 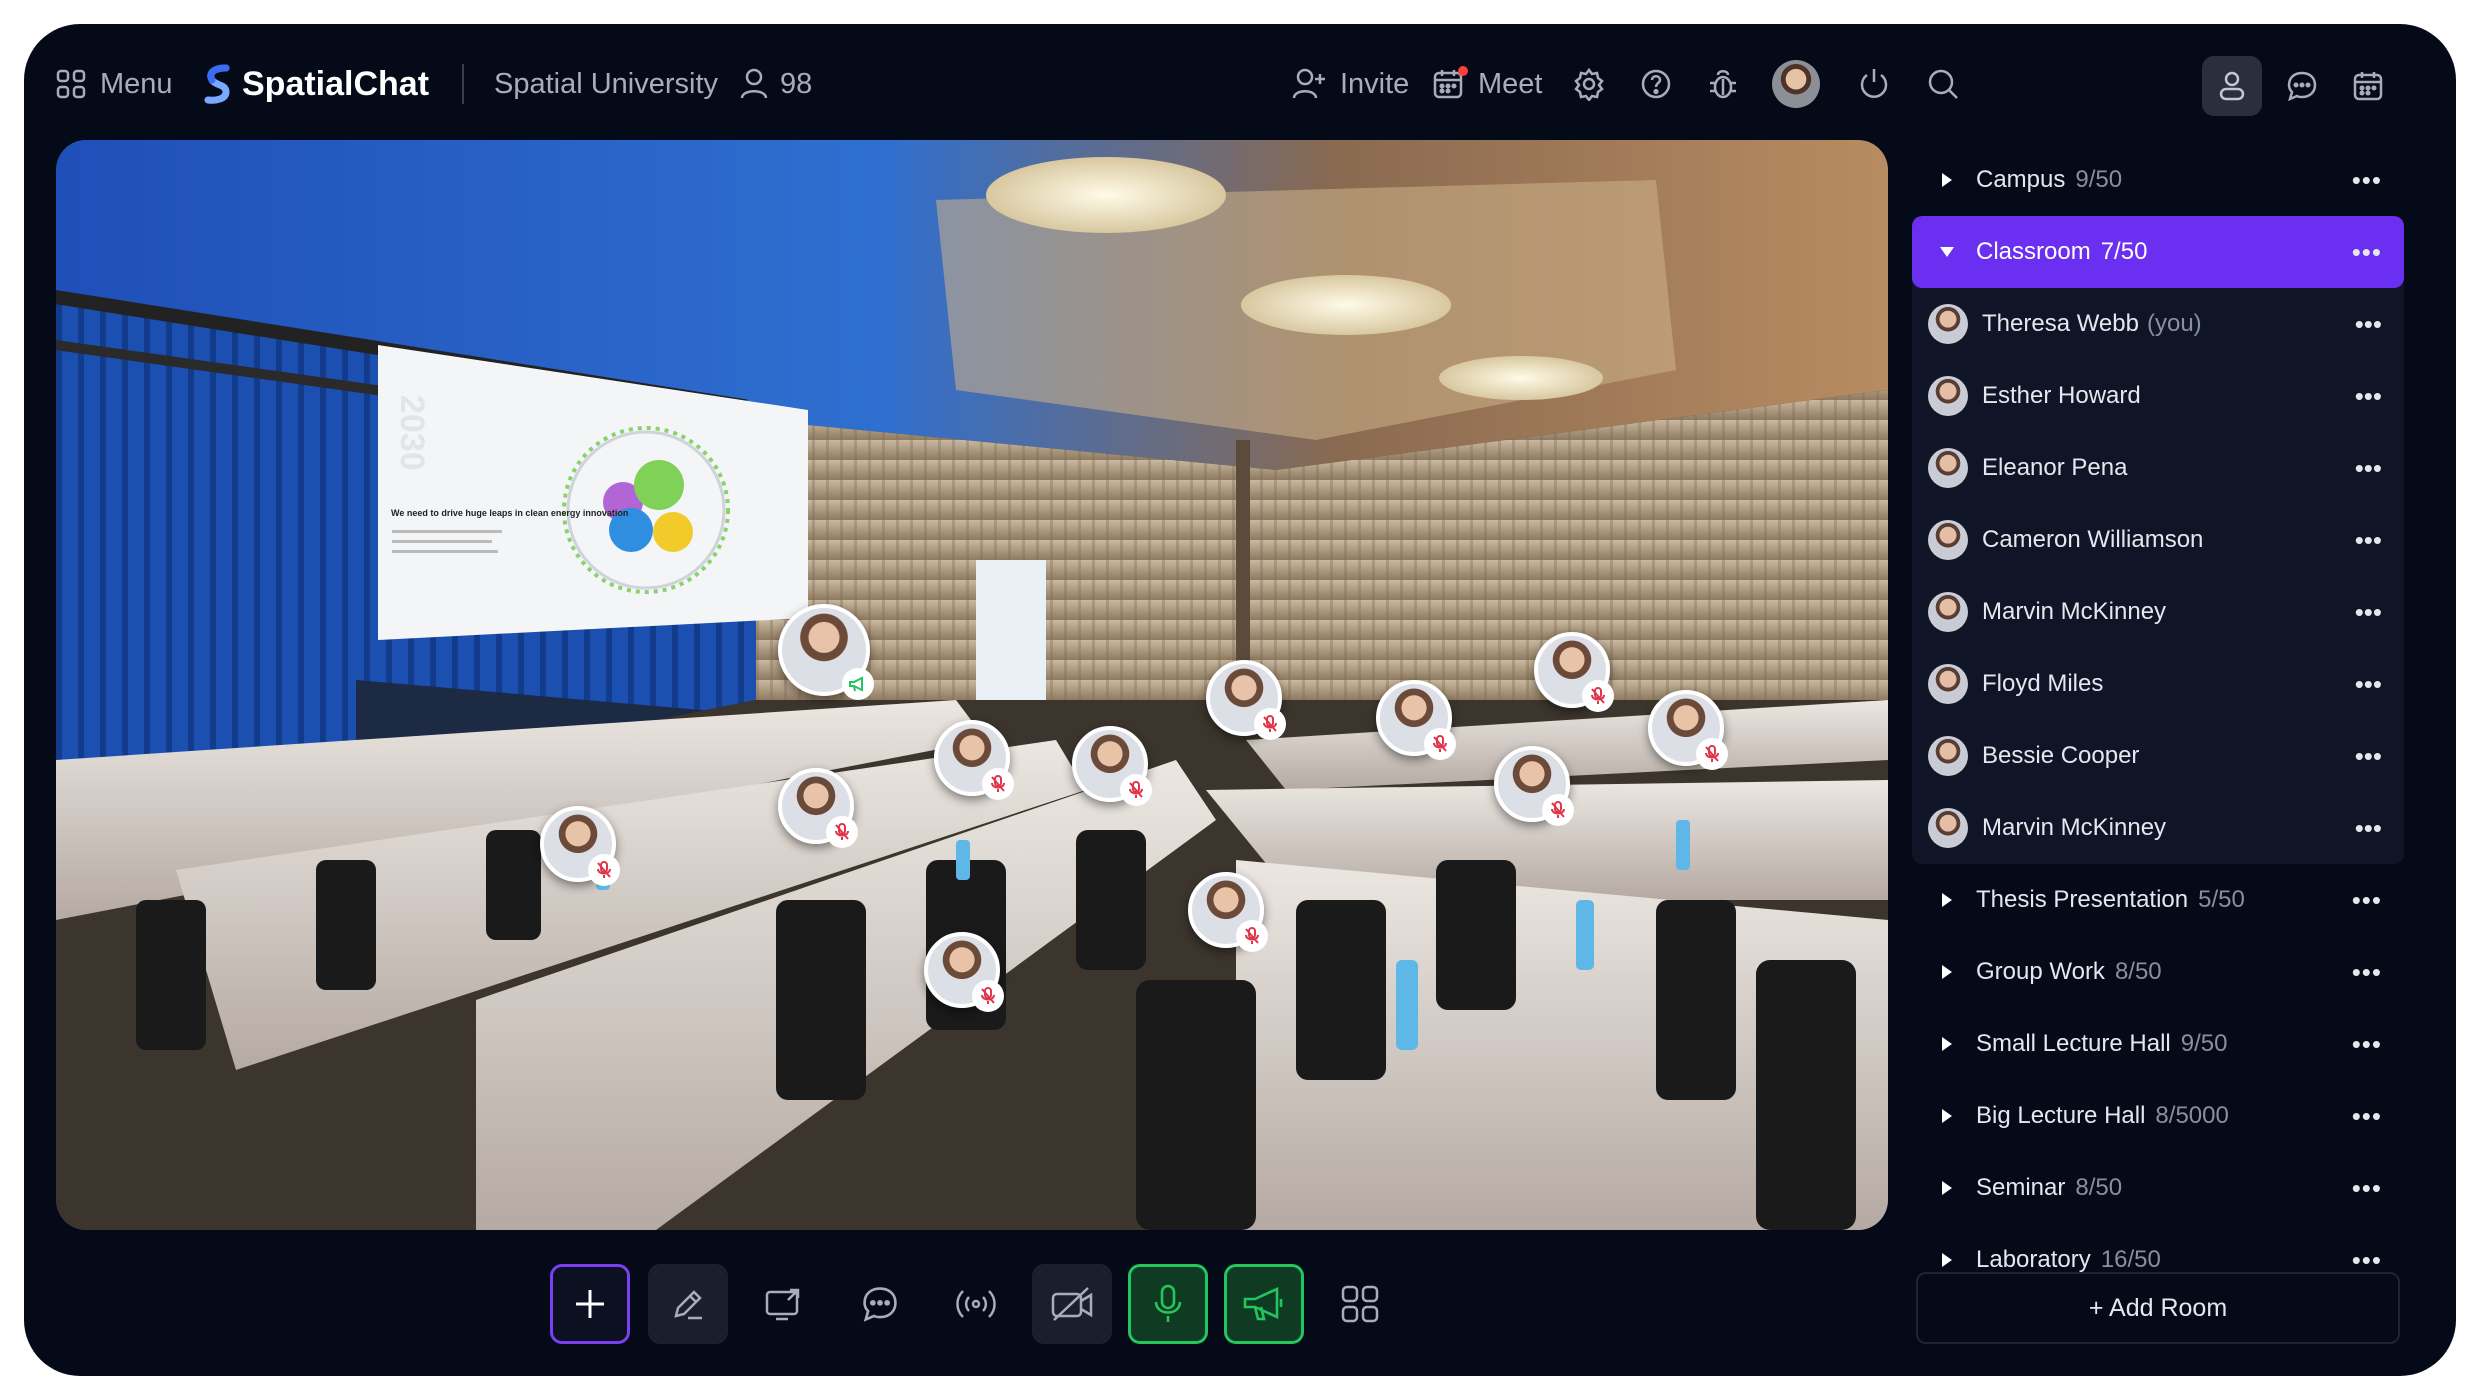 I want to click on room-name: Group Work, so click(x=2040, y=971).